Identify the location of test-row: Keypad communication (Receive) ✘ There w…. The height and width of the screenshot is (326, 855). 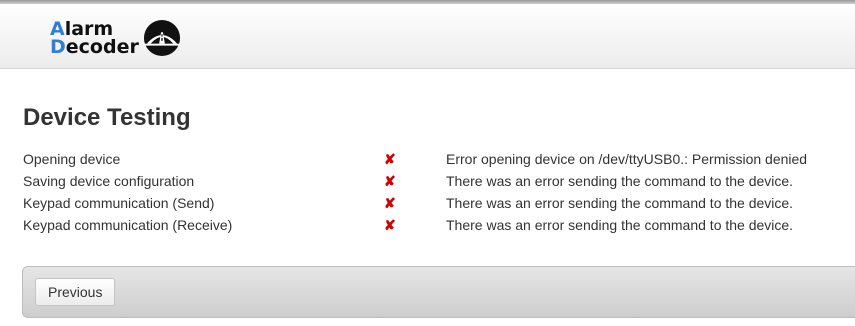
(423, 227).